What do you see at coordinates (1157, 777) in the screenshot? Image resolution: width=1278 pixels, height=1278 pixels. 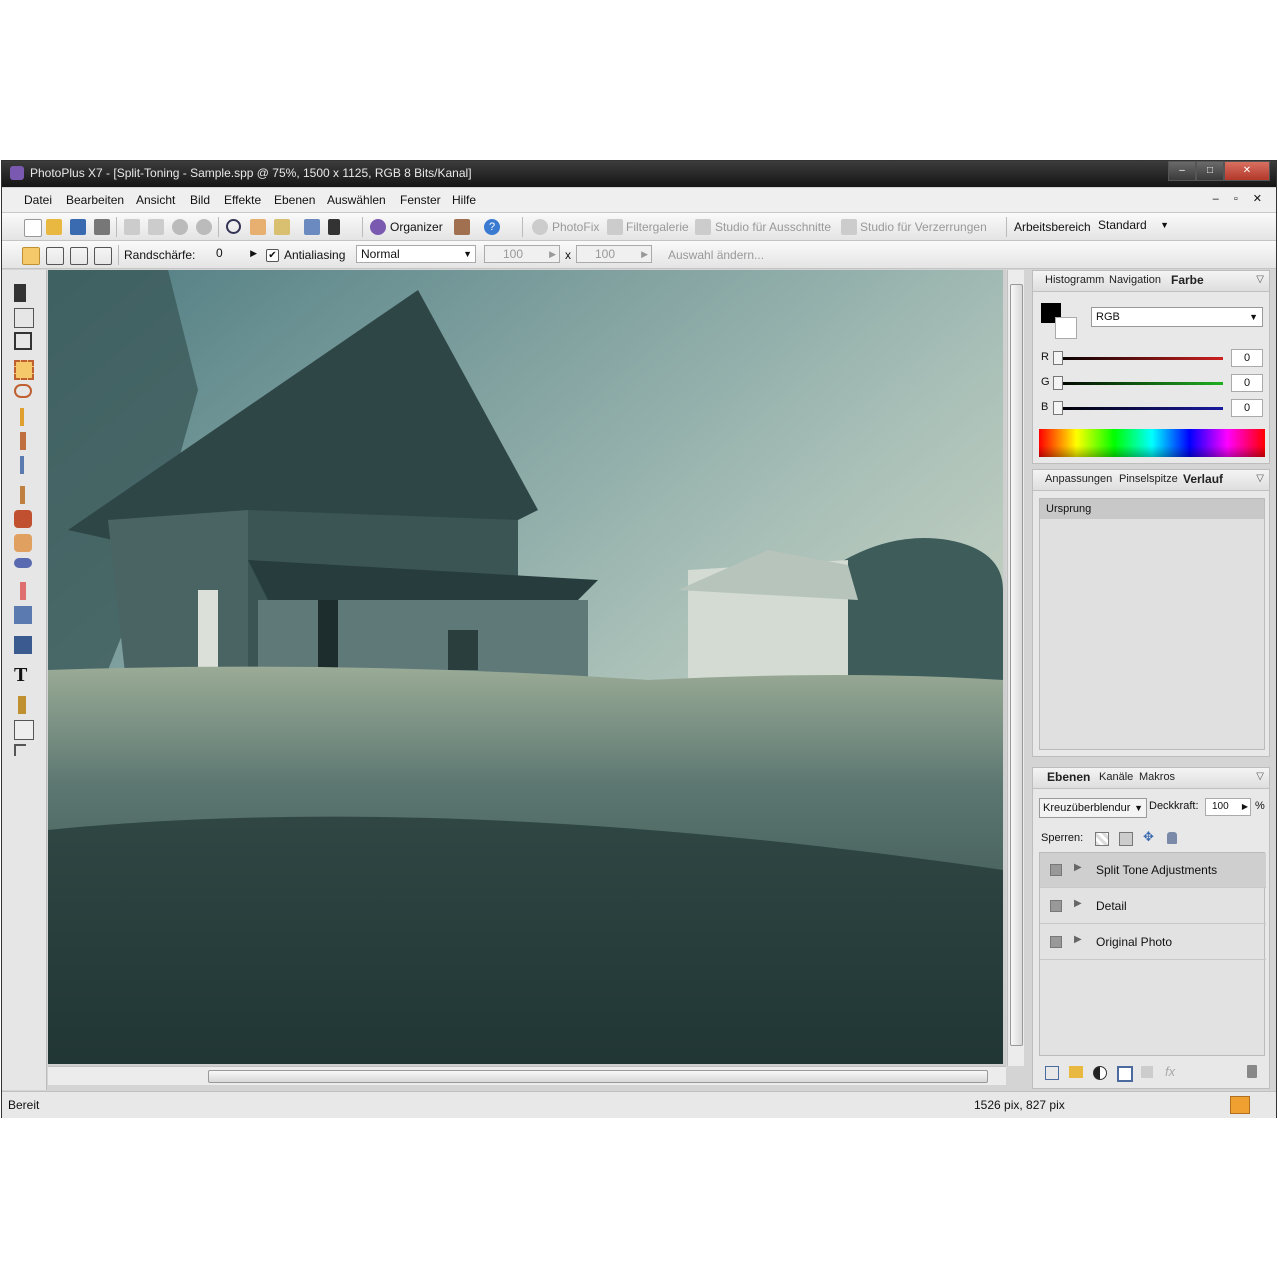 I see `tab-makros: Makros` at bounding box center [1157, 777].